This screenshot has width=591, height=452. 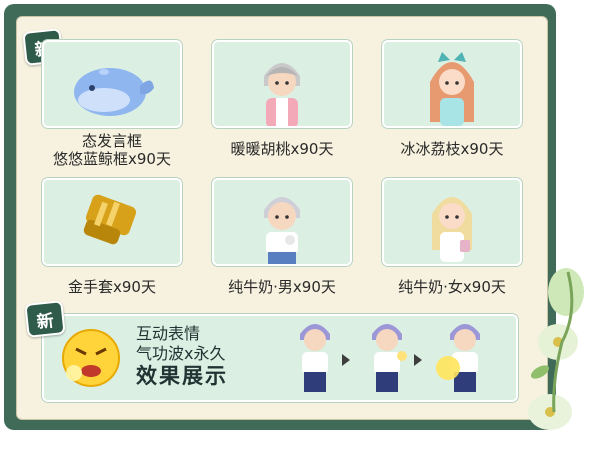 What do you see at coordinates (556, 349) in the screenshot?
I see `flower-decoration` at bounding box center [556, 349].